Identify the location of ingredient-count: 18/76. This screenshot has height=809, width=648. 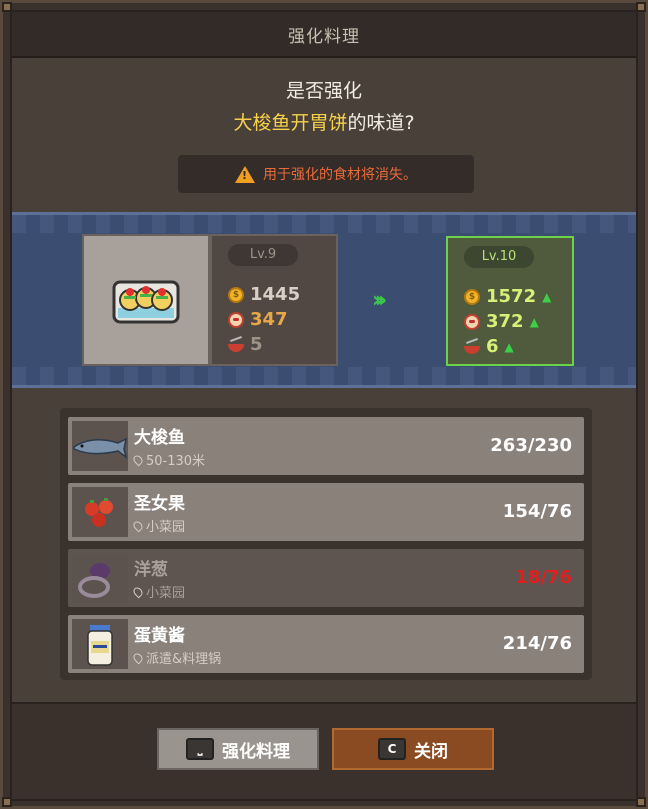
(543, 577).